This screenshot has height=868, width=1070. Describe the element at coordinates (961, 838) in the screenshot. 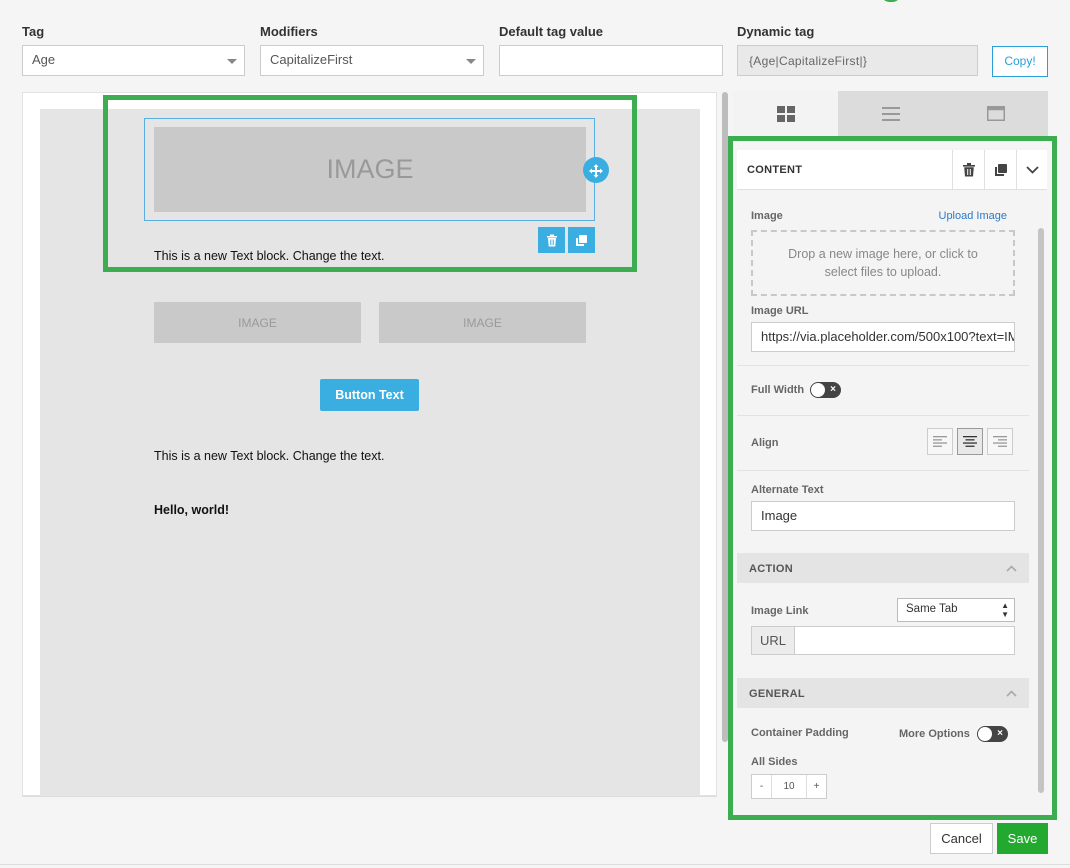

I see `cancel-button: Cancel` at that location.